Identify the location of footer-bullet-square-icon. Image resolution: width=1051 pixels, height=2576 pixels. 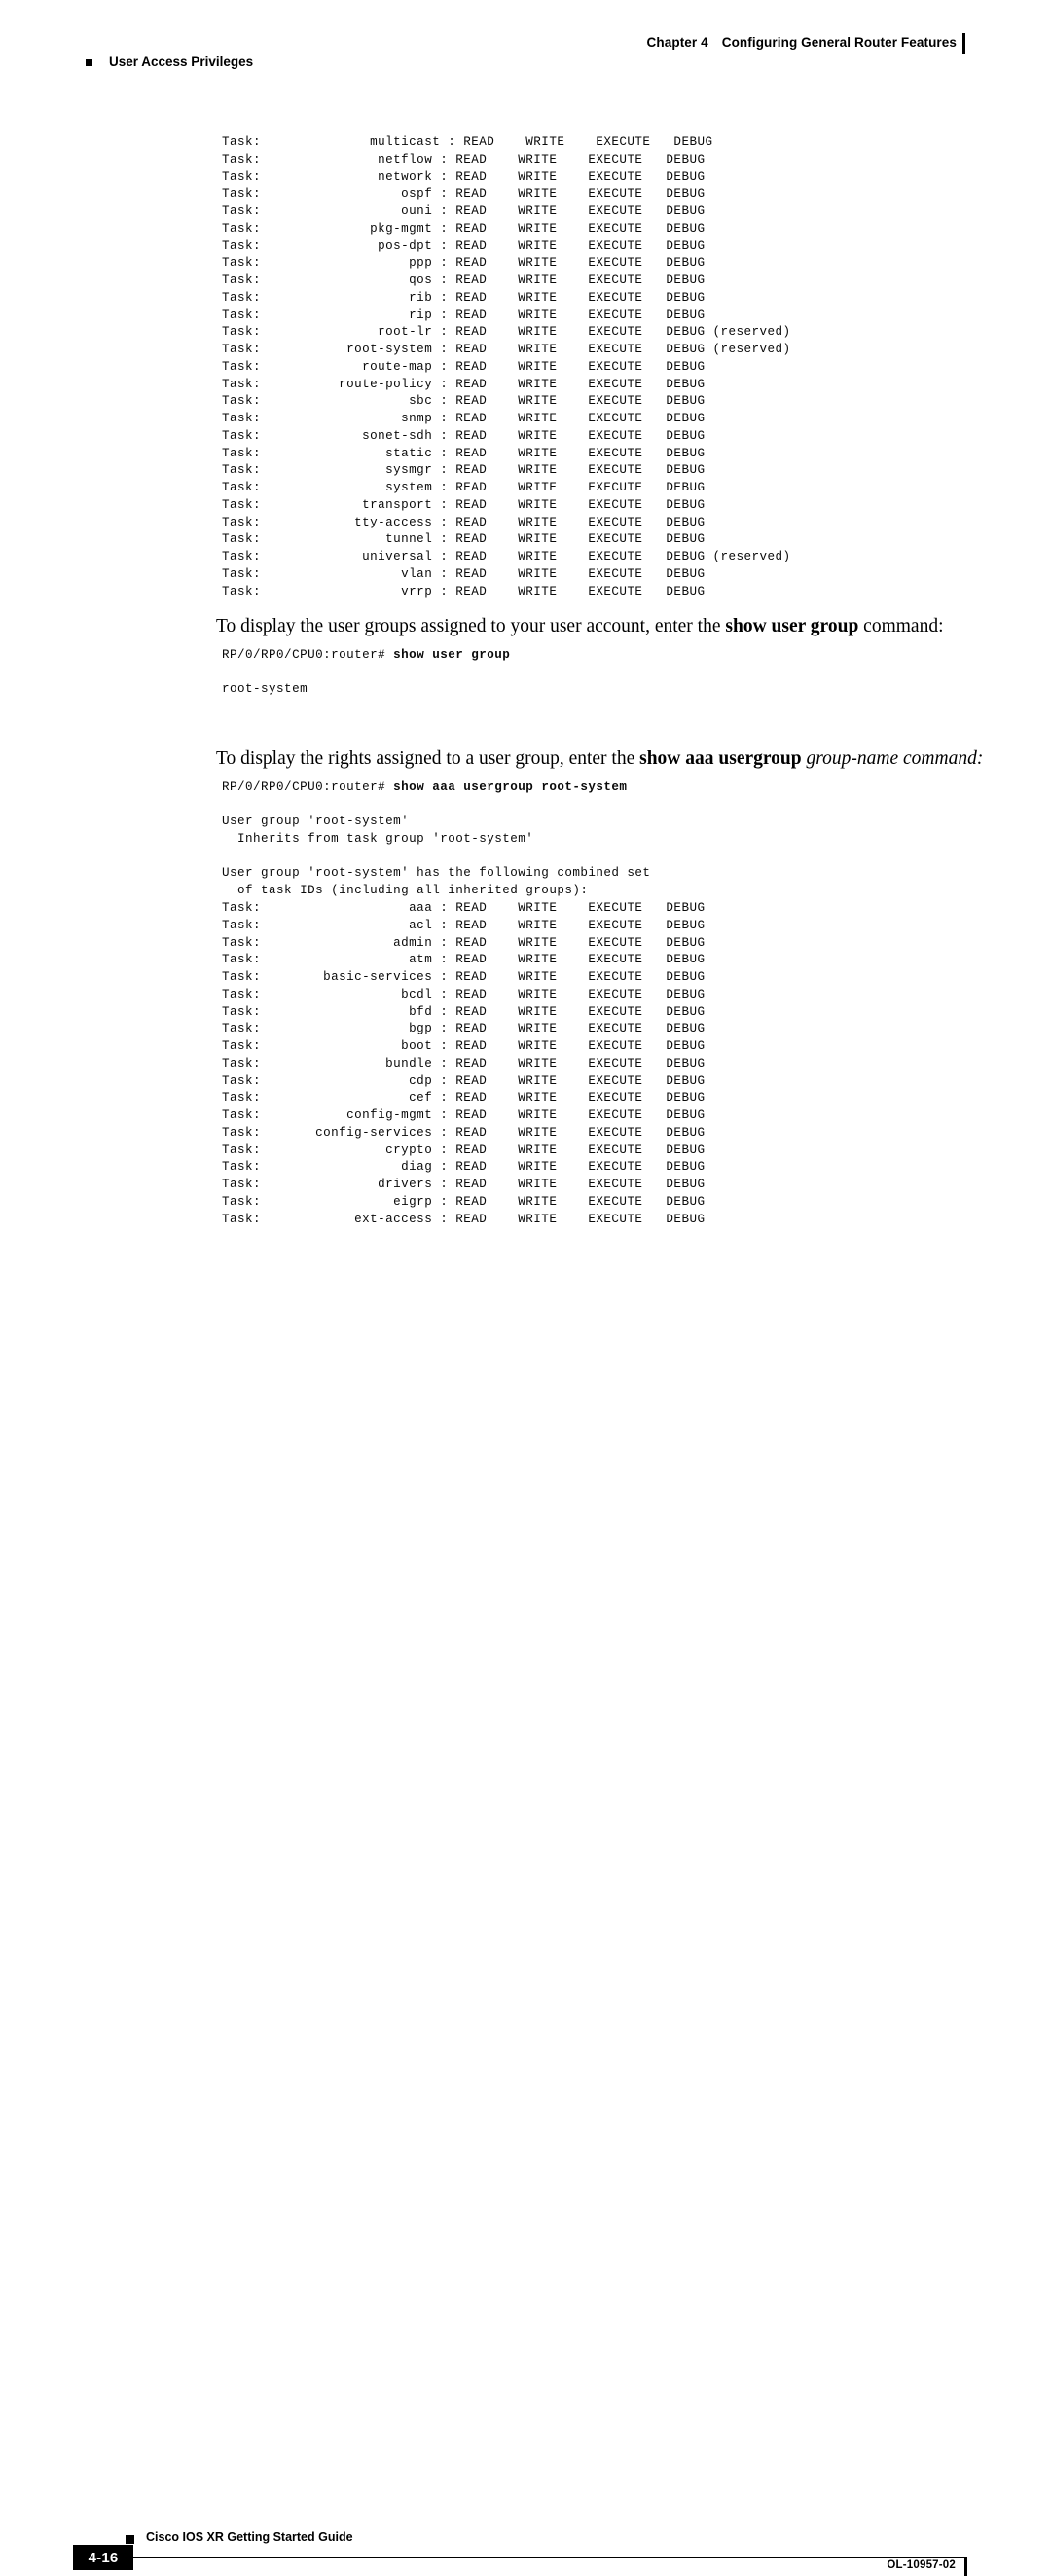
(130, 2539).